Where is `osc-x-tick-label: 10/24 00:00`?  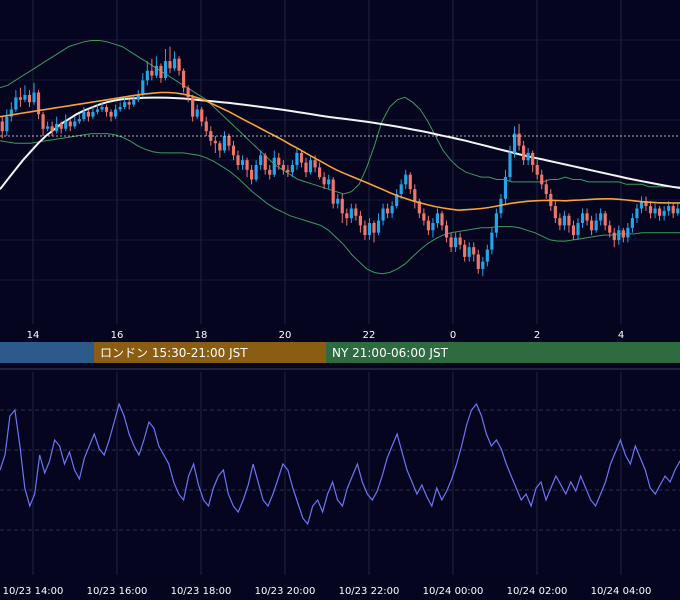 osc-x-tick-label: 10/24 00:00 is located at coordinates (453, 591).